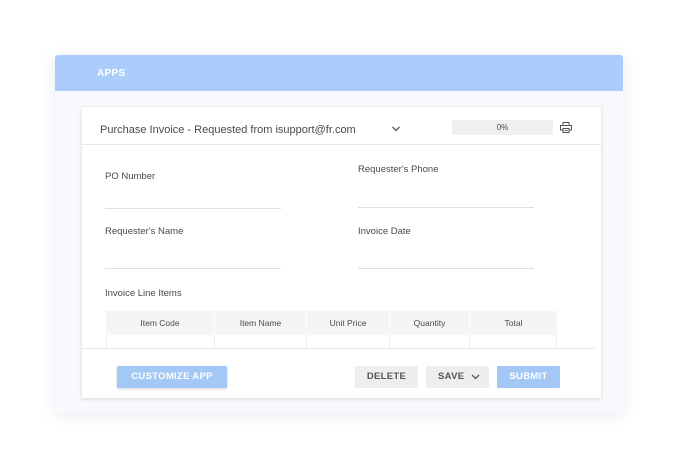 This screenshot has width=678, height=468. Describe the element at coordinates (566, 127) in the screenshot. I see `printer-icon` at that location.